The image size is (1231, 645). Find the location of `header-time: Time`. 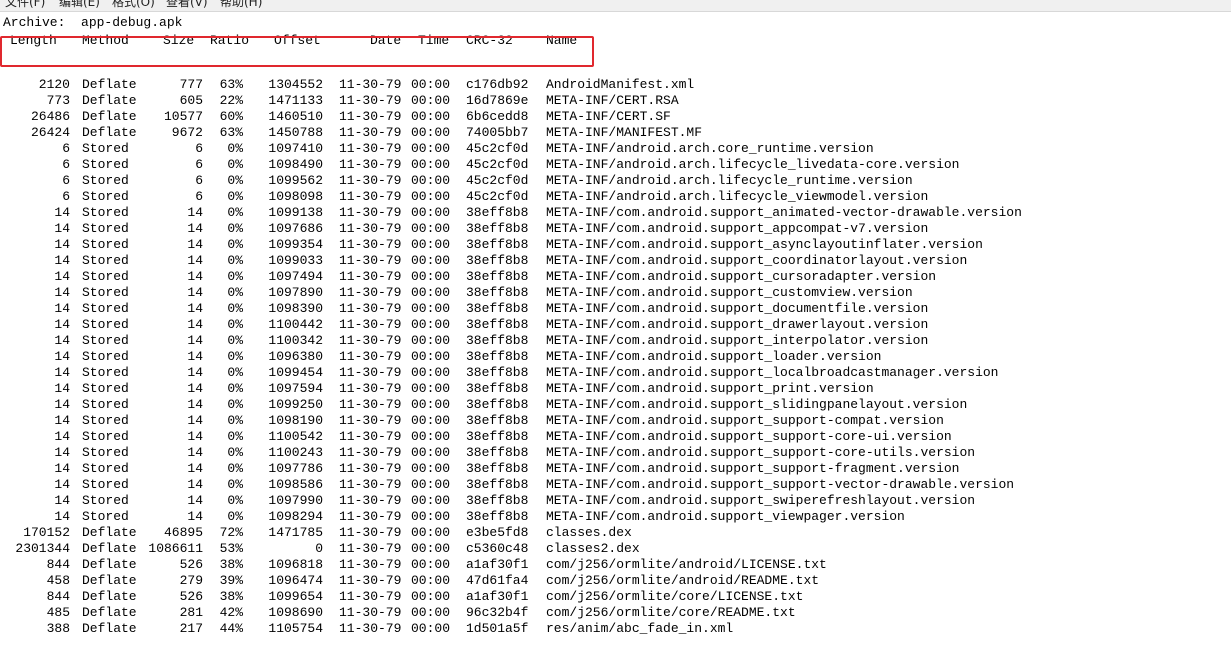

header-time: Time is located at coordinates (434, 40).